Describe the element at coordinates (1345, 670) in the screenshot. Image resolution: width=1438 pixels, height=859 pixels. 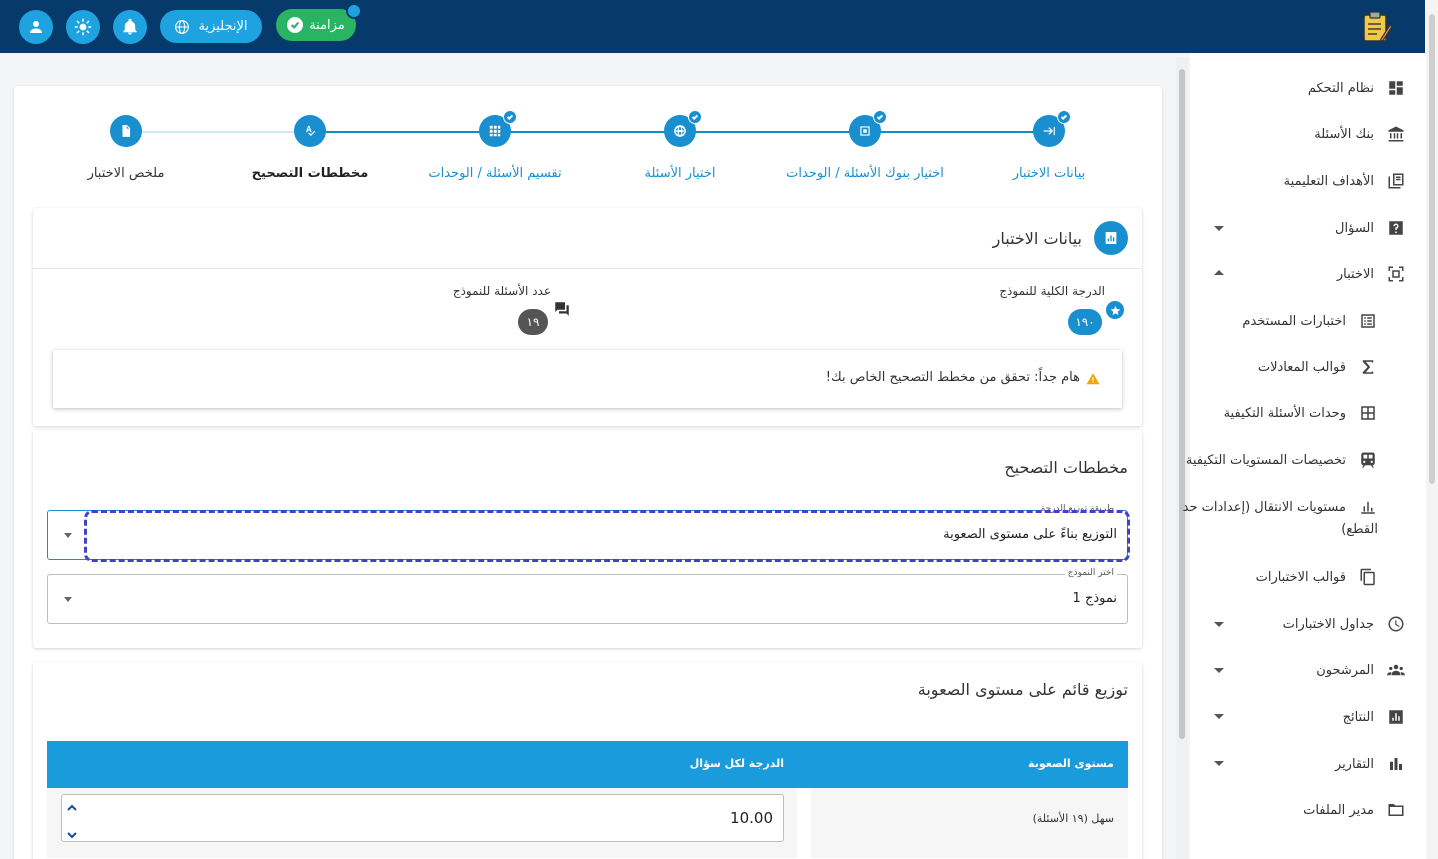
I see `sidebar-item-label: المرشحون` at that location.